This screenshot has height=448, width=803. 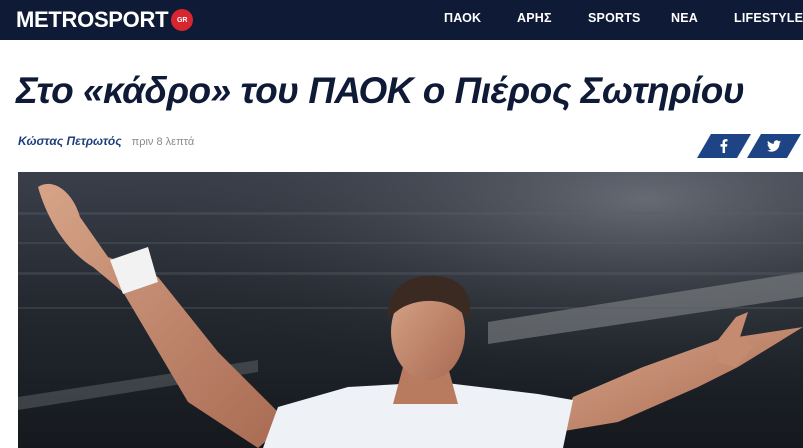 I want to click on facebook-icon, so click(x=724, y=146).